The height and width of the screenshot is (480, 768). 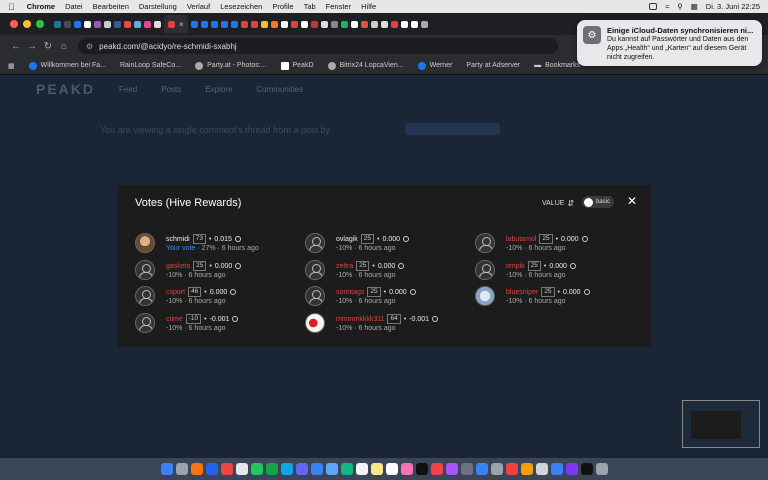 What do you see at coordinates (601, 469) in the screenshot?
I see `trash-icon` at bounding box center [601, 469].